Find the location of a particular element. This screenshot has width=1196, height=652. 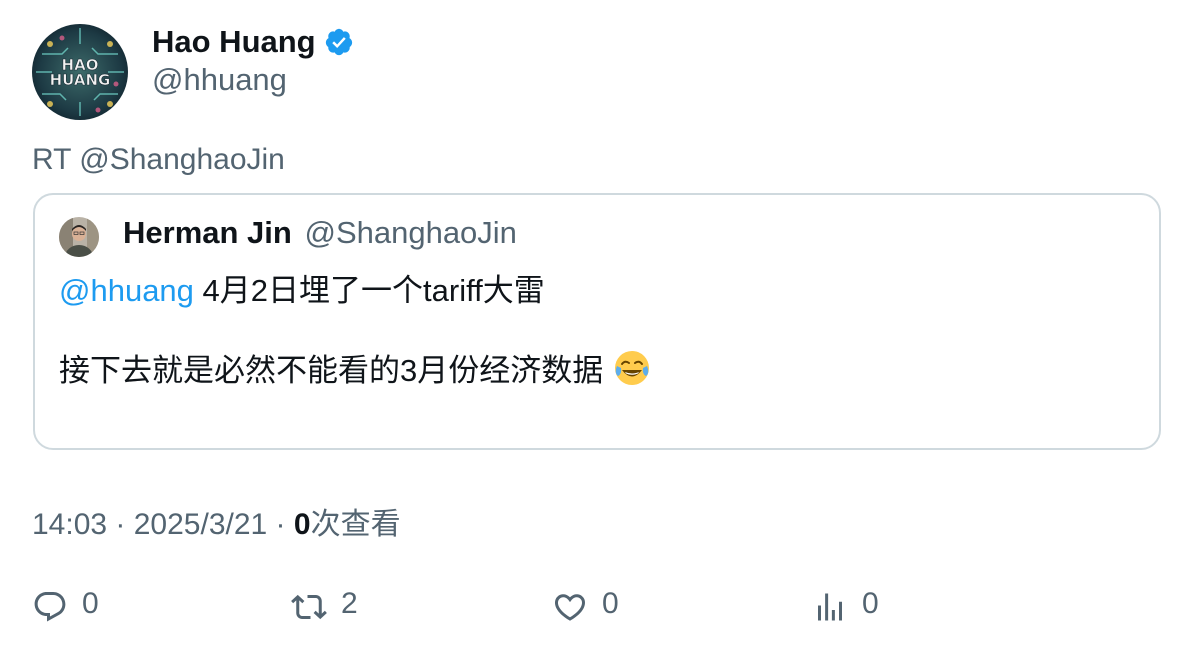

views-action-count: 0 is located at coordinates (870, 603).